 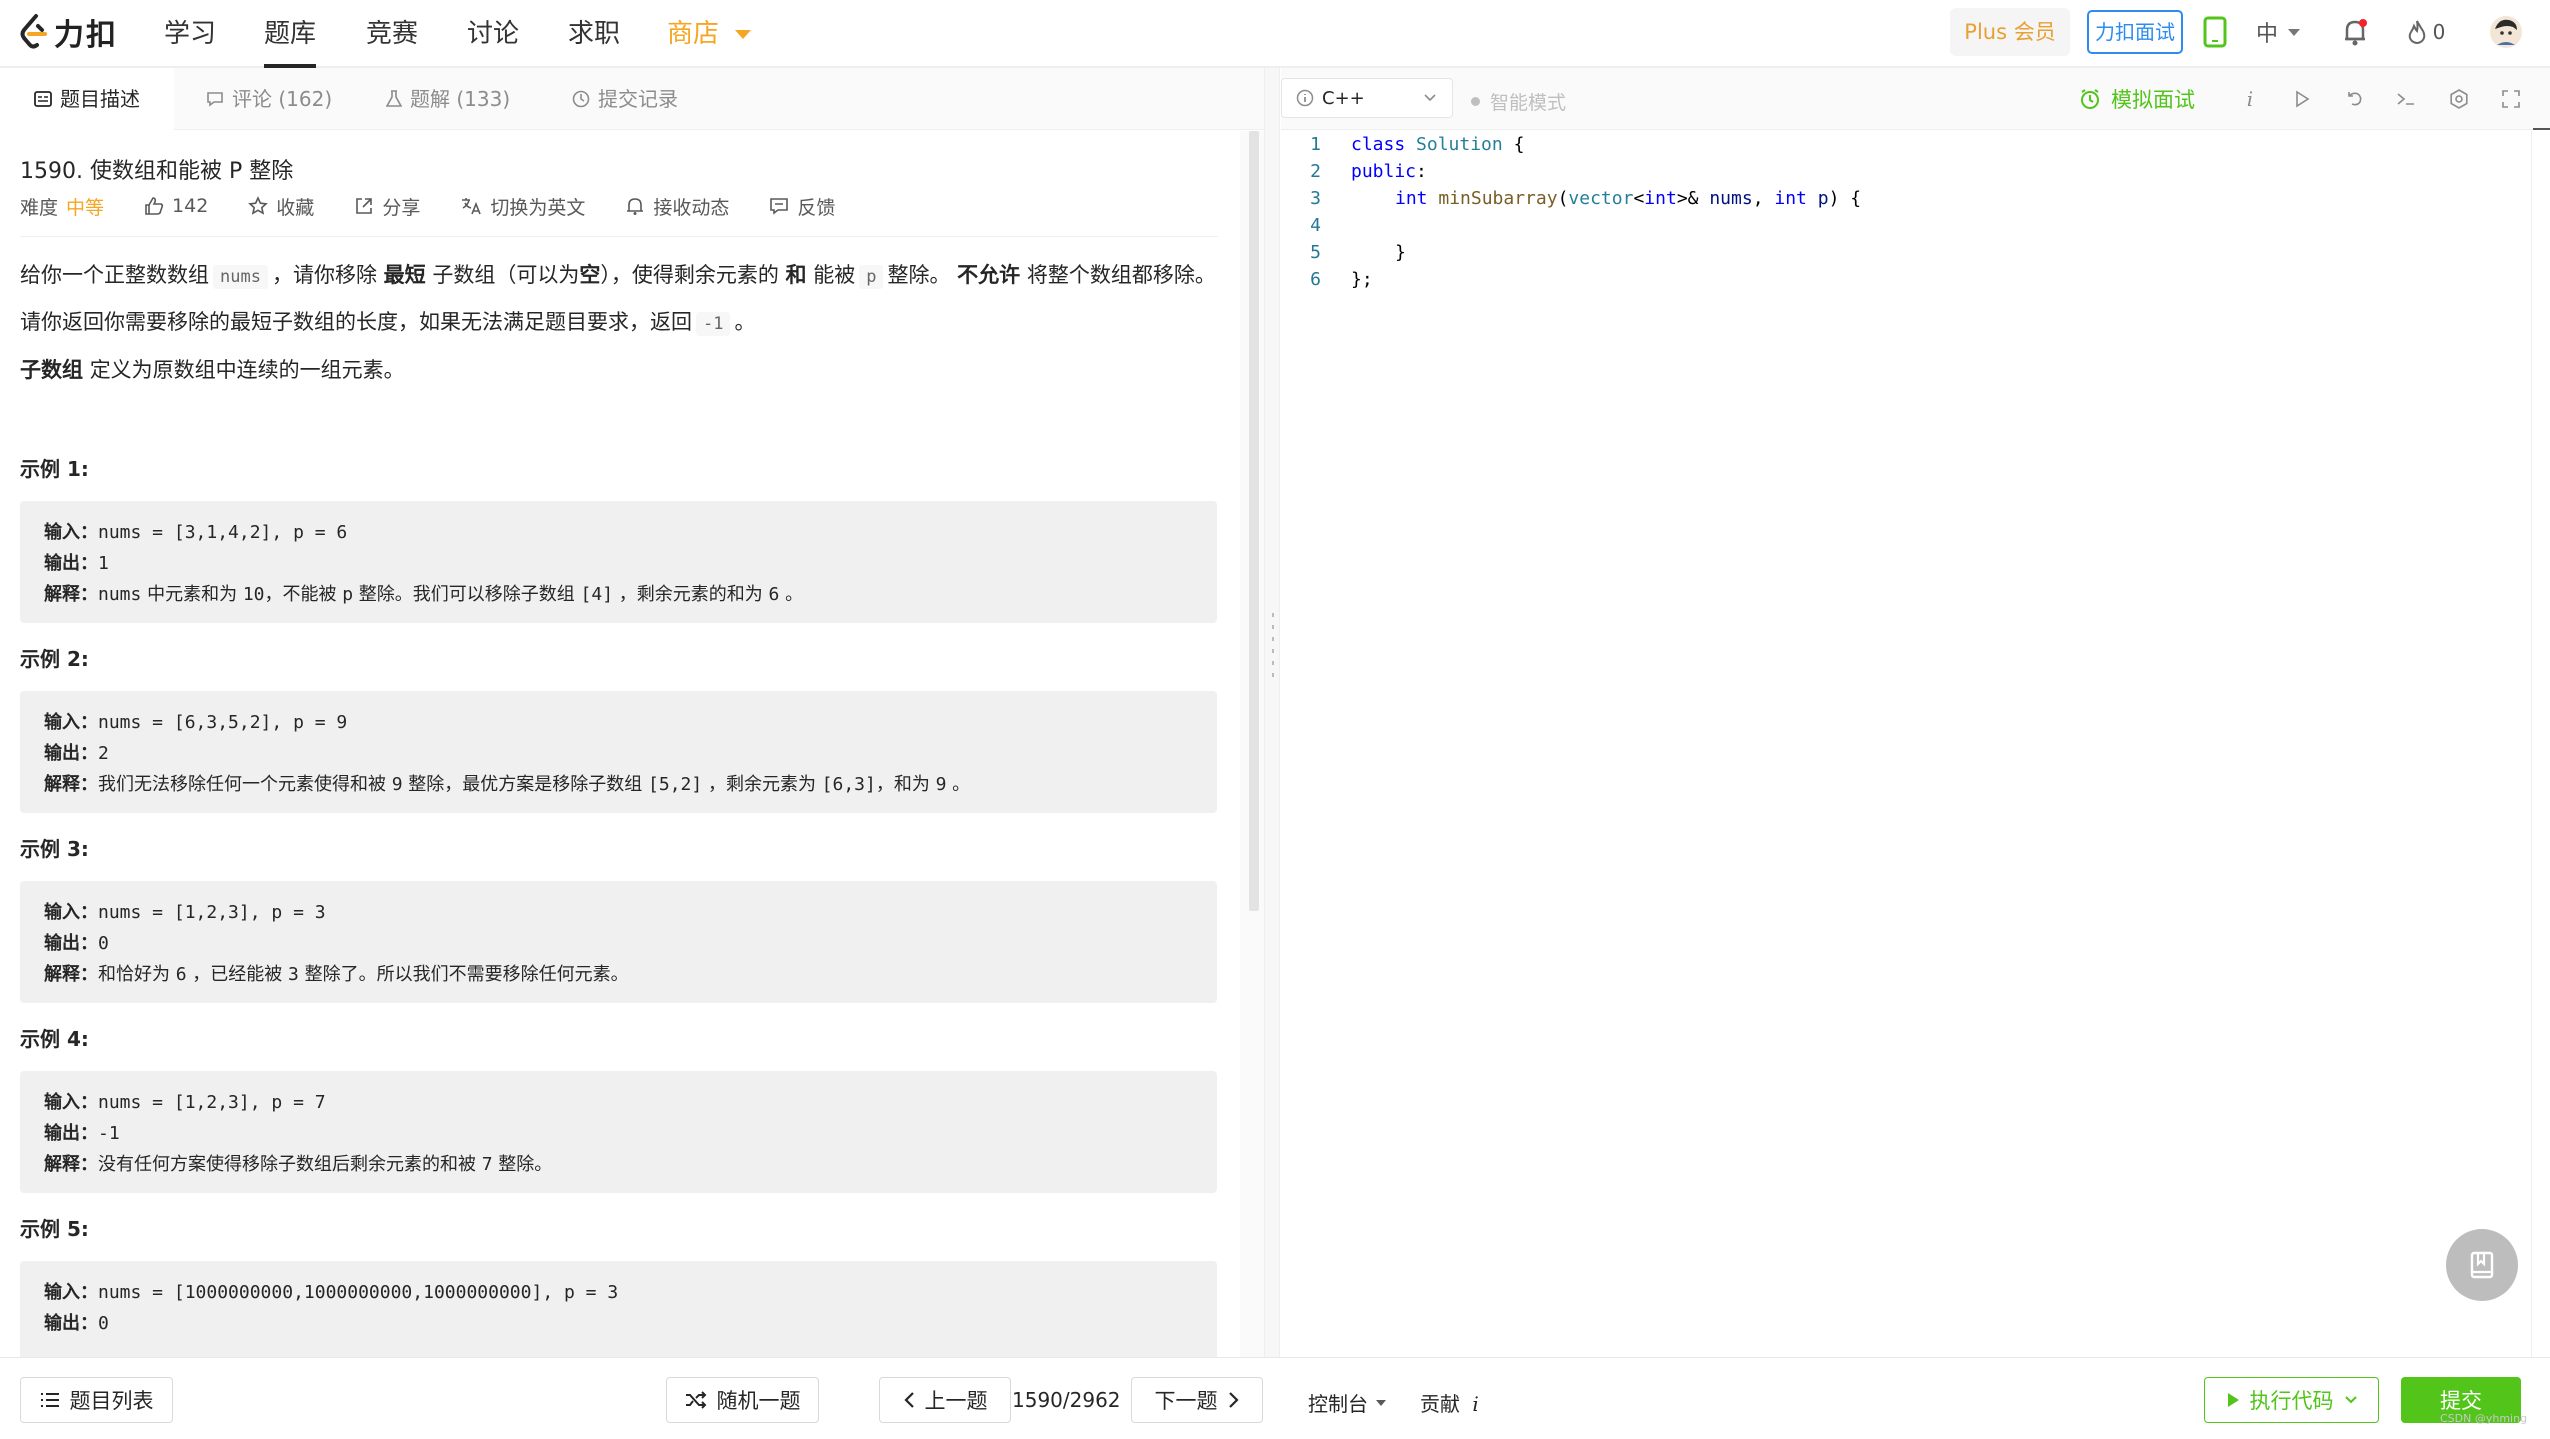 I want to click on contribute-button: 贡献 i, so click(x=1449, y=1402).